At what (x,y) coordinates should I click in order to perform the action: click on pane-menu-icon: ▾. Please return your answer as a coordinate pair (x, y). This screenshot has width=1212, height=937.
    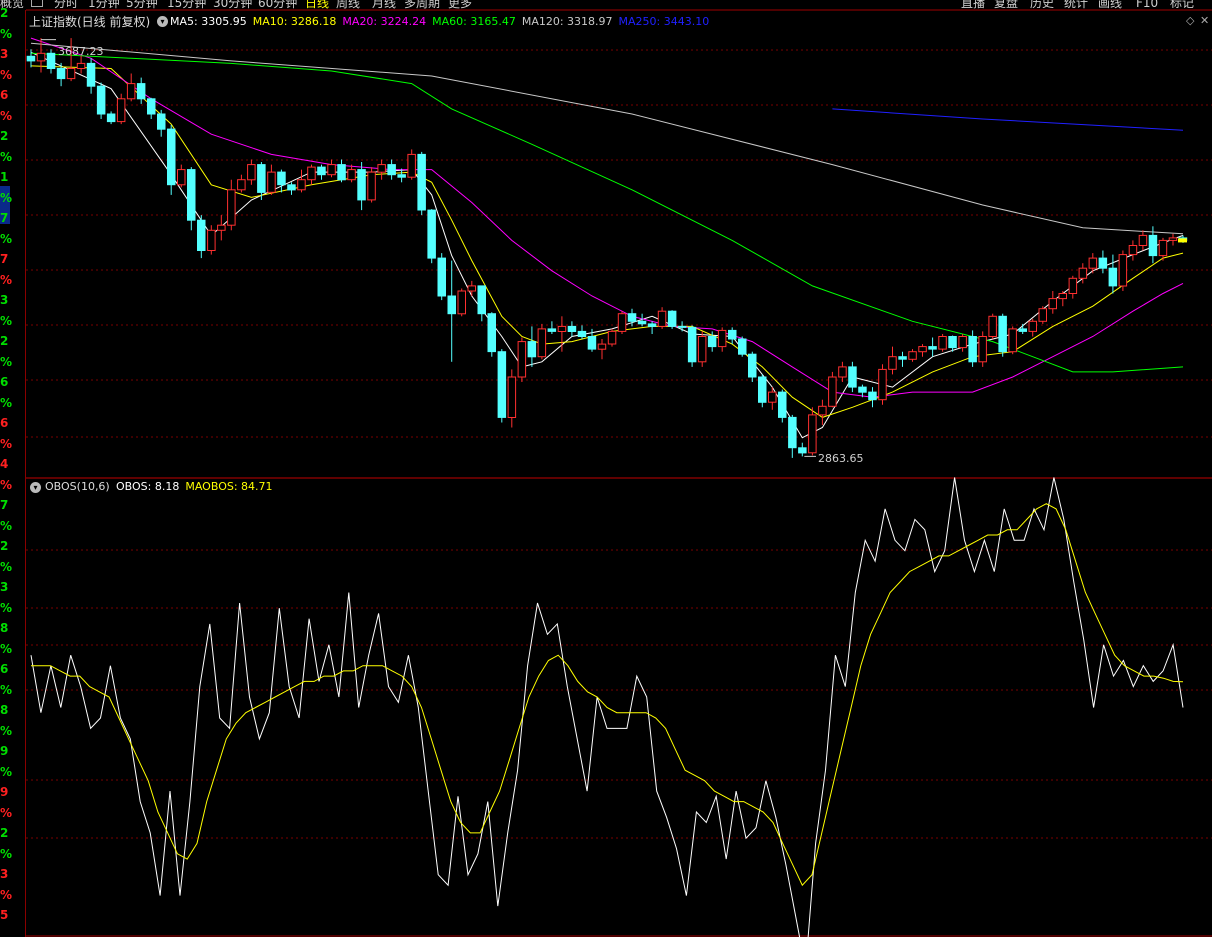
    Looking at the image, I should click on (162, 21).